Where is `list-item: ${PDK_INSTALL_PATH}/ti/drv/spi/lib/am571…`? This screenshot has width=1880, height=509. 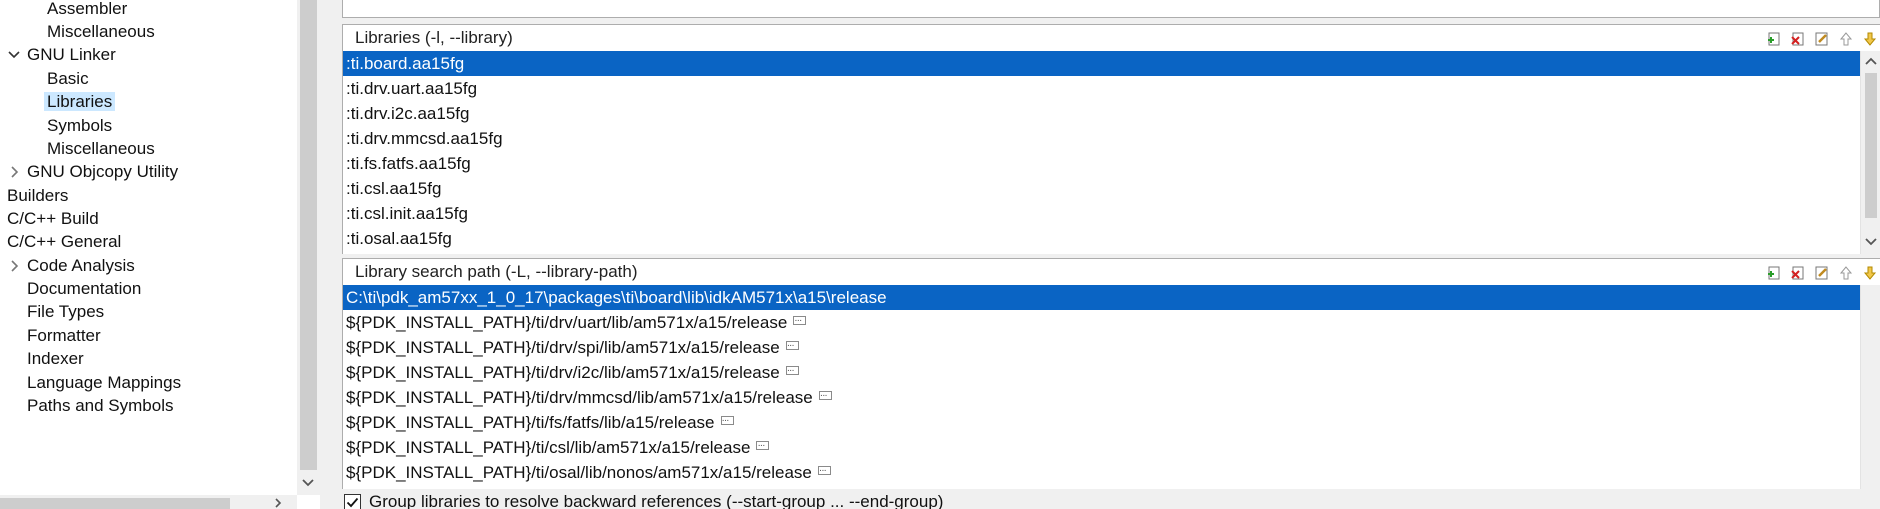
list-item: ${PDK_INSTALL_PATH}/ti/drv/spi/lib/am571… is located at coordinates (1101, 346).